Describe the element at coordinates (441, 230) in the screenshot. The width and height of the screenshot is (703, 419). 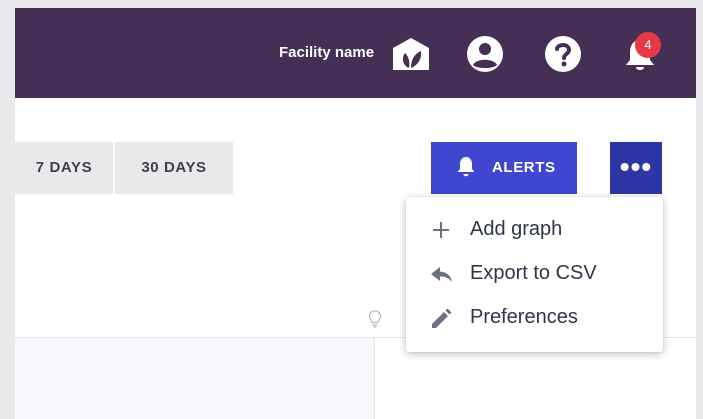
I see `plus-icon` at that location.